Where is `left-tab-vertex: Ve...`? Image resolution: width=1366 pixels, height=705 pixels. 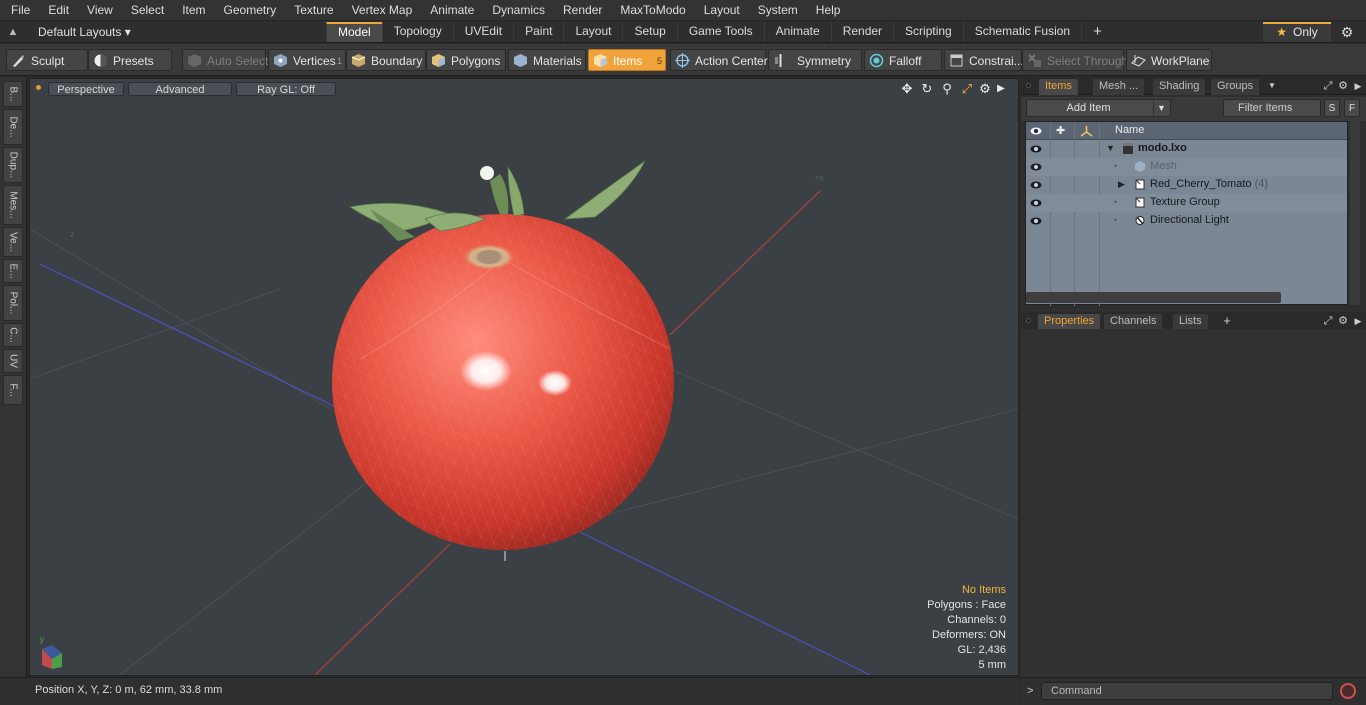 left-tab-vertex: Ve... is located at coordinates (13, 242).